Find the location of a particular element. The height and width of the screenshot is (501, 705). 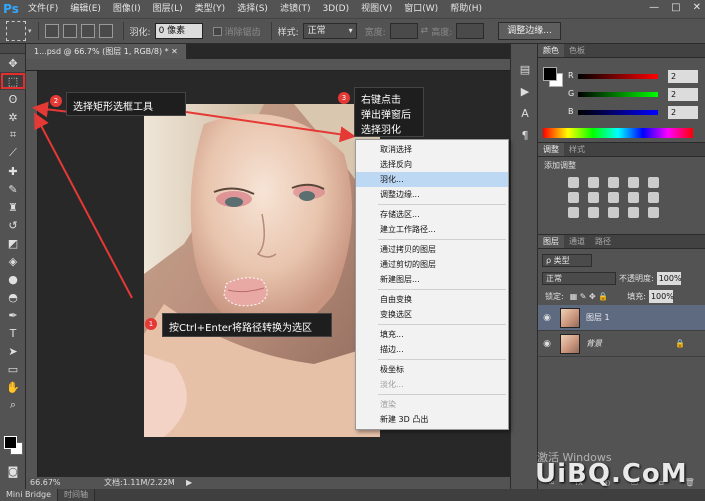

status-menu-arrow: ▶ is located at coordinates (189, 483).